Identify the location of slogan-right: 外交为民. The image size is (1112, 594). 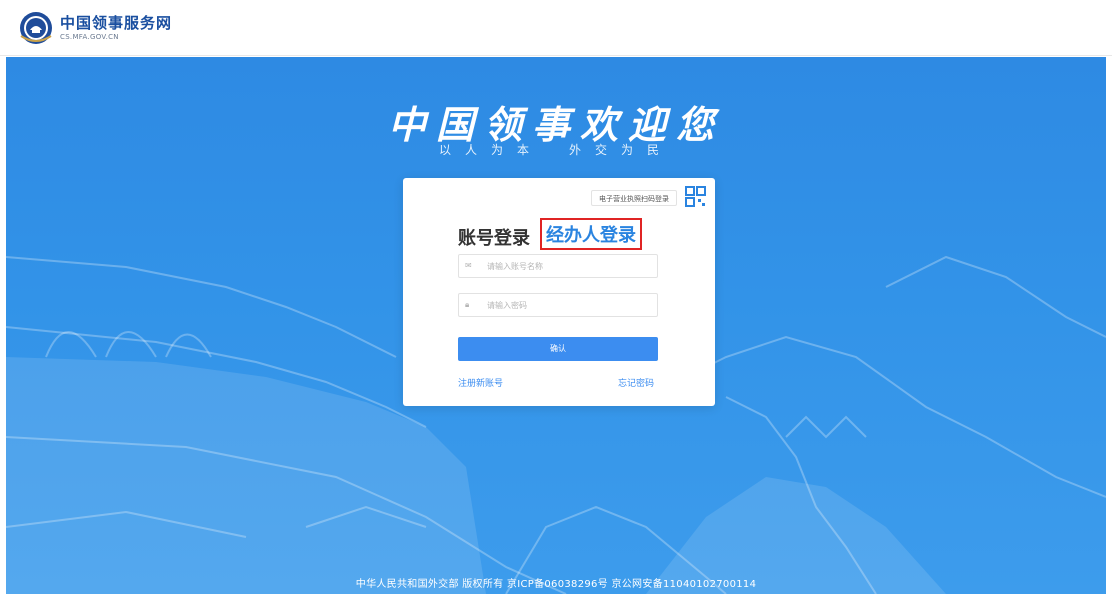
(621, 150).